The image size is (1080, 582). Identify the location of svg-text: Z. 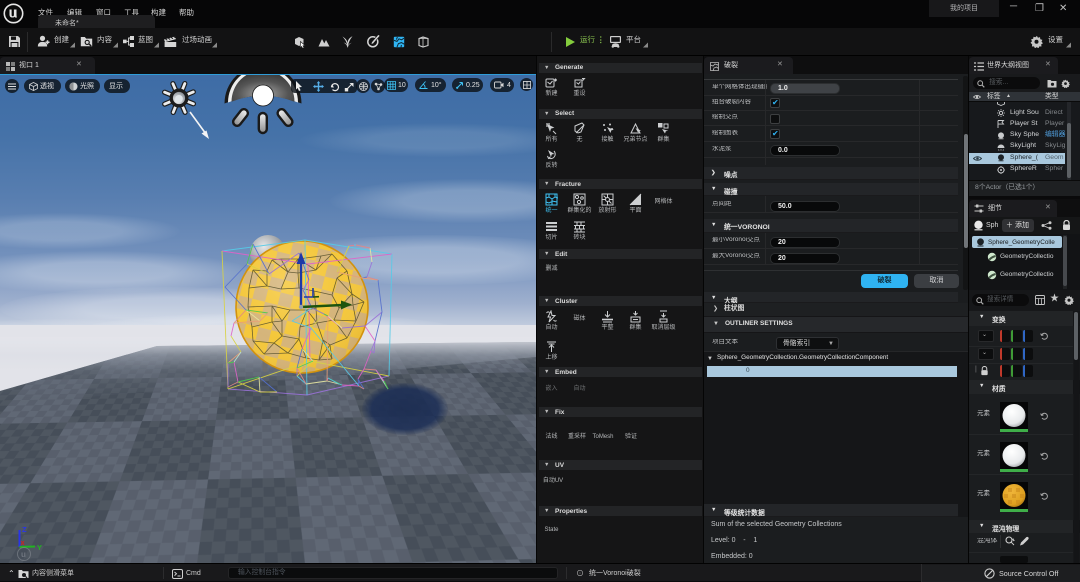
(24, 529).